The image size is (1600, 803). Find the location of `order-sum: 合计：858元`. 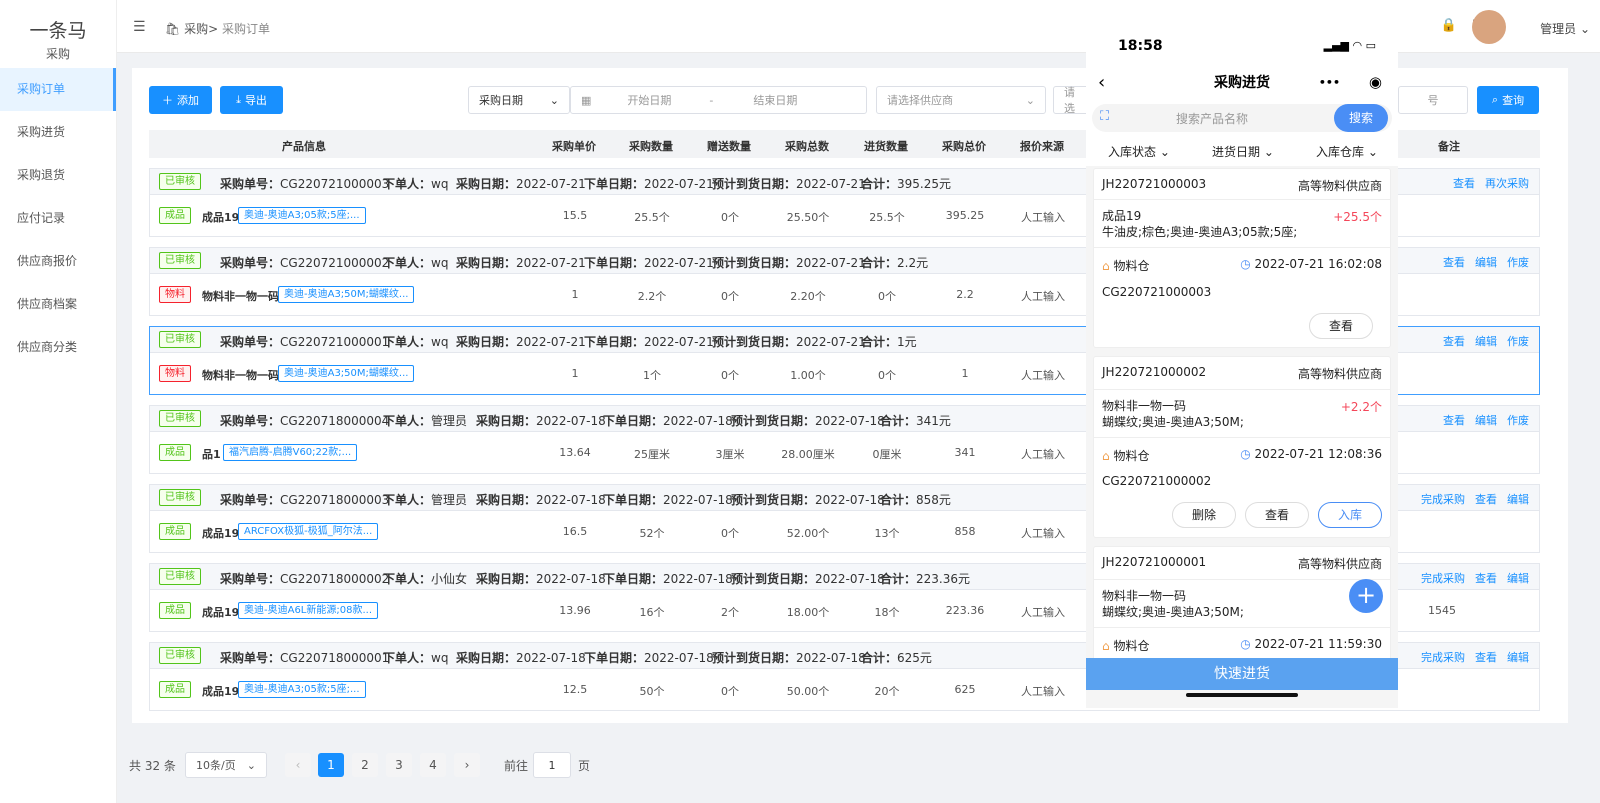

order-sum: 合计：858元 is located at coordinates (915, 499).